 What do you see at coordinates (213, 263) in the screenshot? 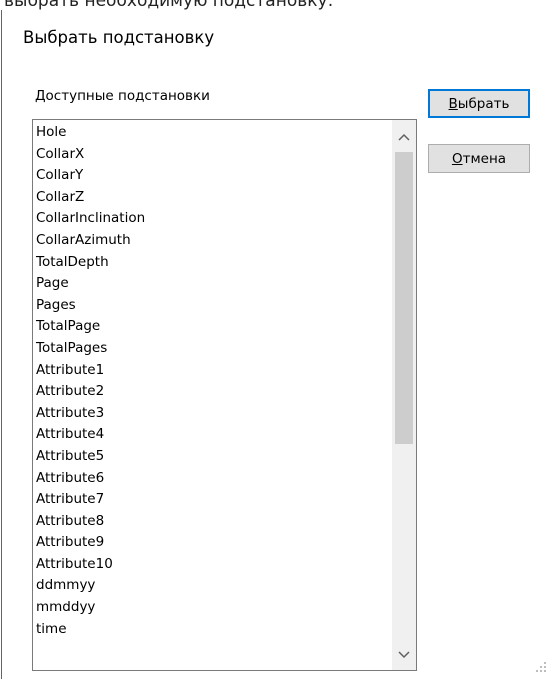
I see `list-item: TotalDepth` at bounding box center [213, 263].